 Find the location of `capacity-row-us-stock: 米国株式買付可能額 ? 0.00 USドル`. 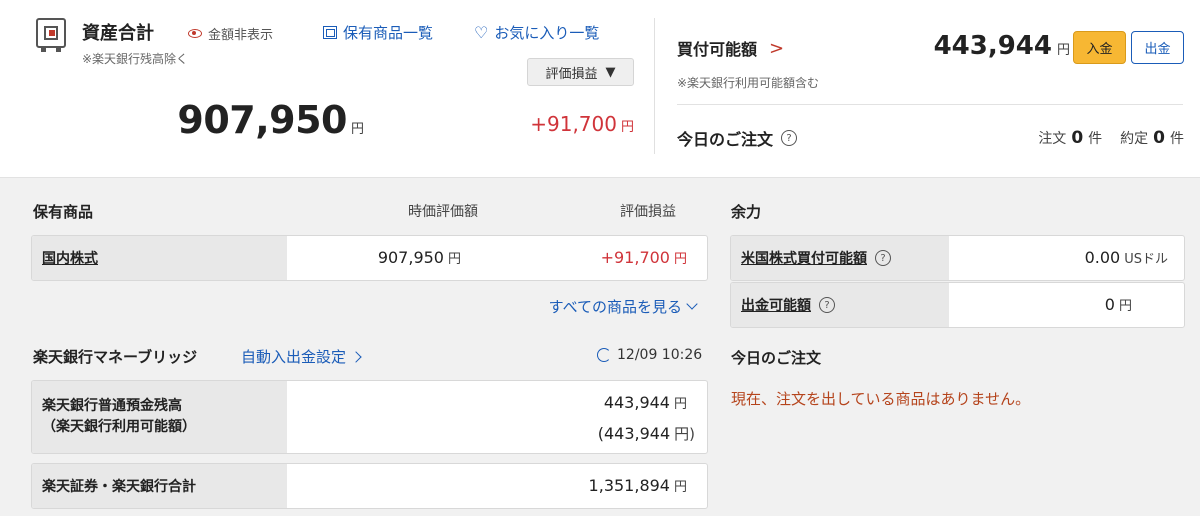

capacity-row-us-stock: 米国株式買付可能額 ? 0.00 USドル is located at coordinates (957, 258).